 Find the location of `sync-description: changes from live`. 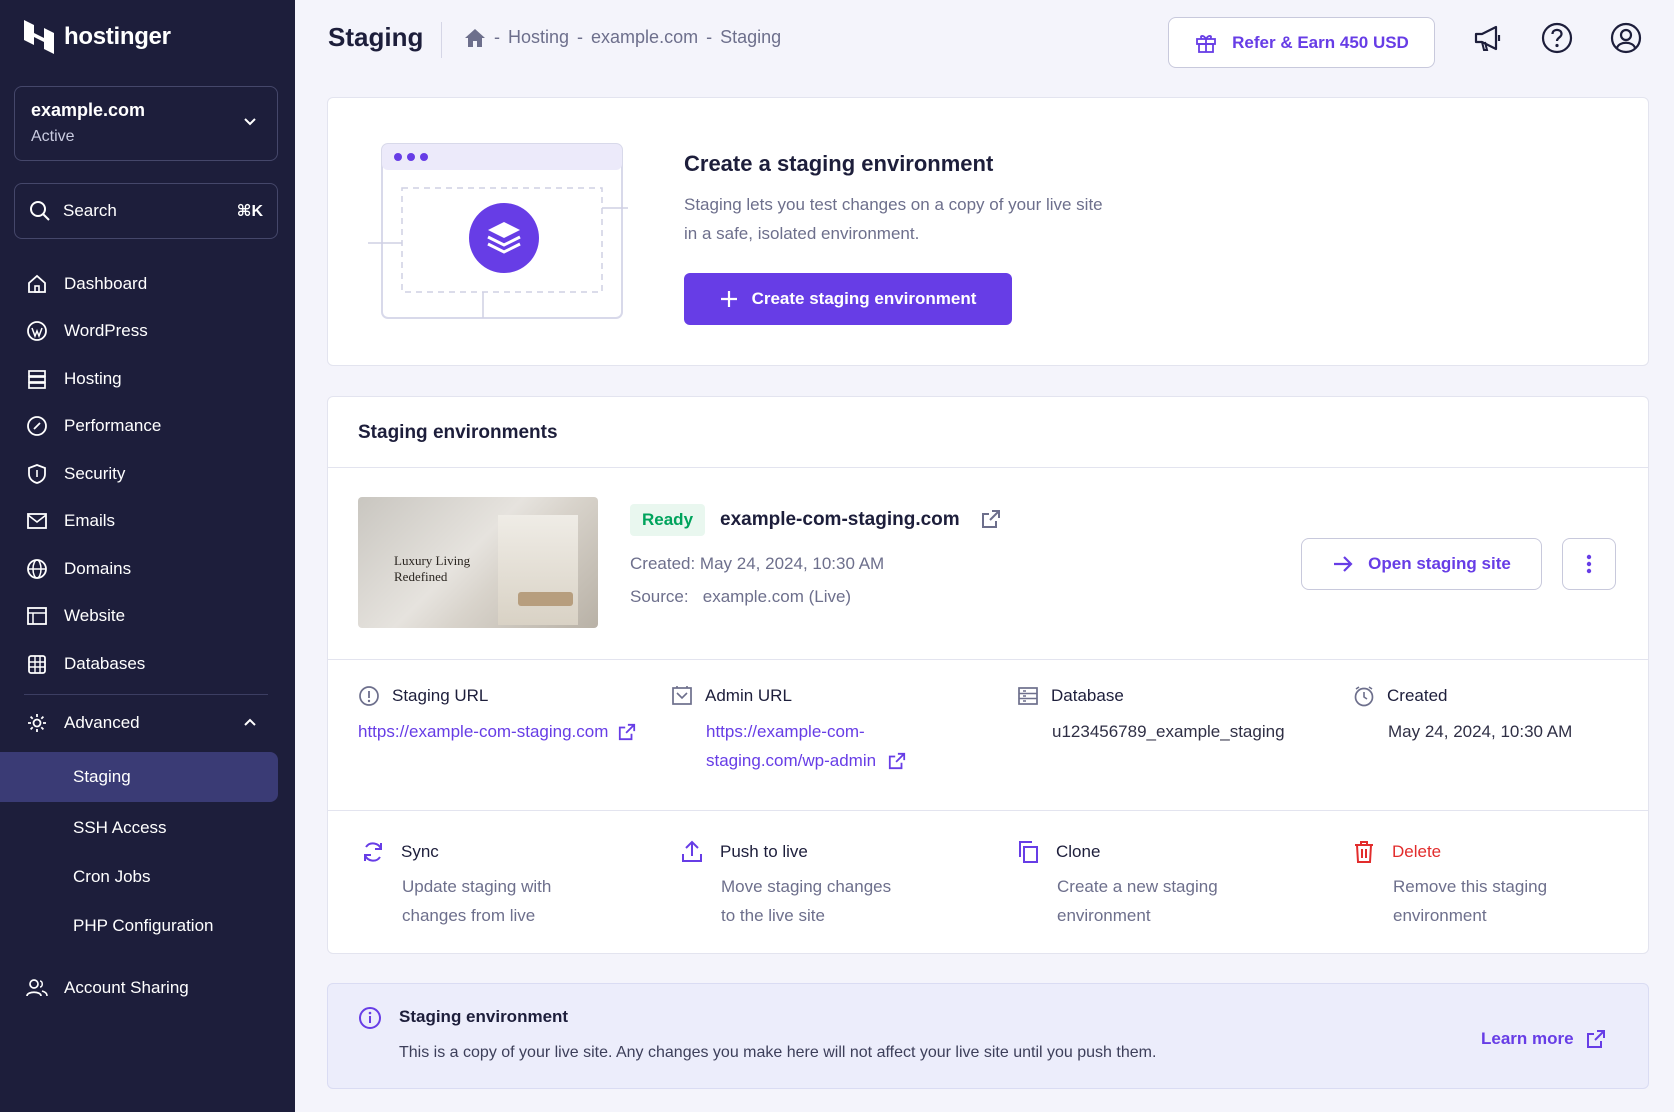

sync-description: changes from live is located at coordinates (469, 915).